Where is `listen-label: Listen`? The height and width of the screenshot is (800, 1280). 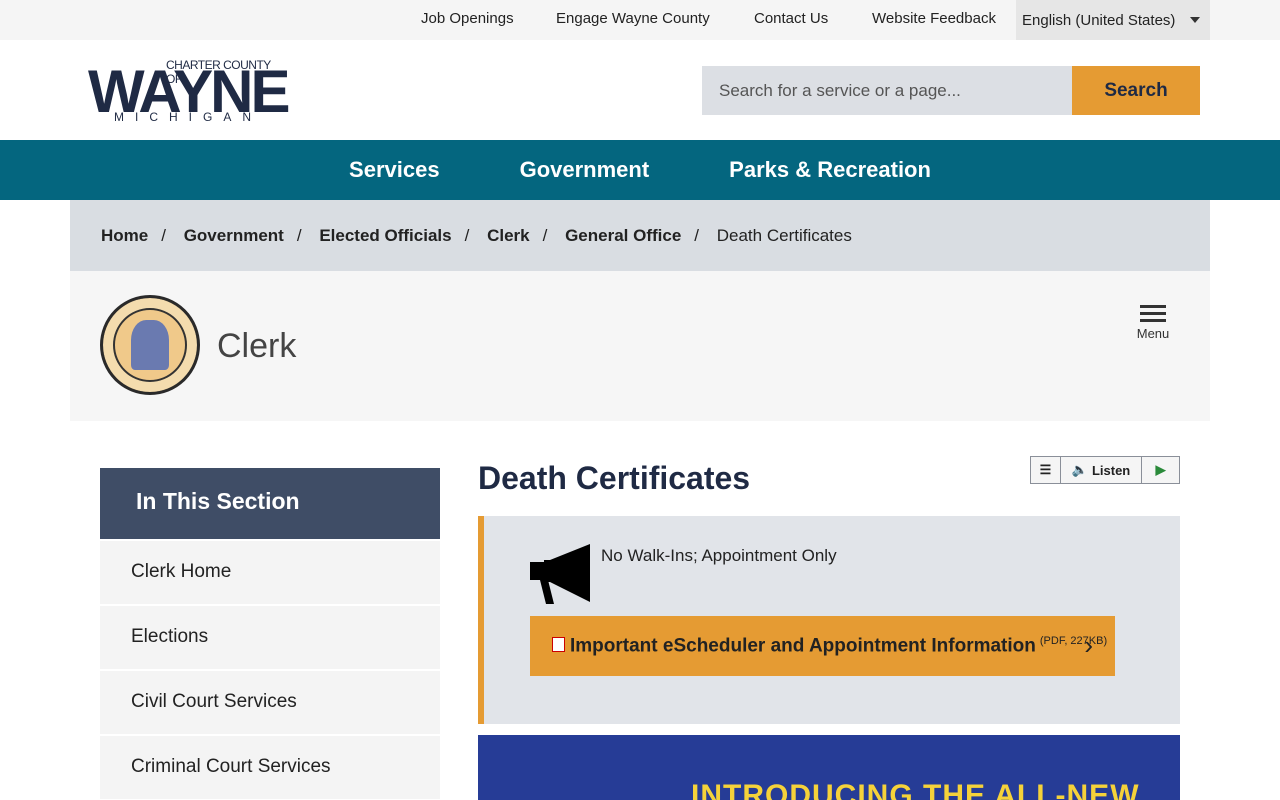 listen-label: Listen is located at coordinates (1111, 470).